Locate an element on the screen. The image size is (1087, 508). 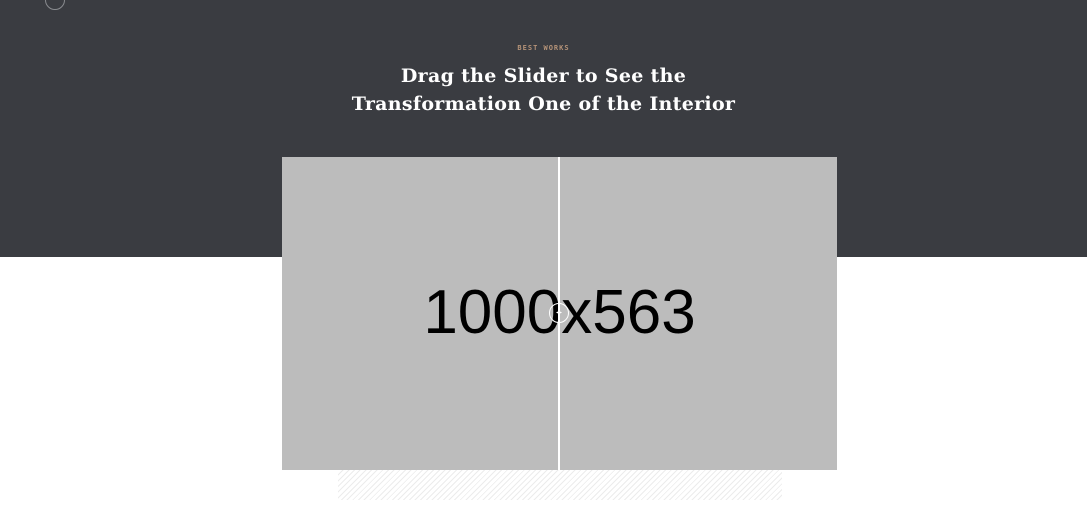
slider-handle: ◂▸ is located at coordinates (559, 313).